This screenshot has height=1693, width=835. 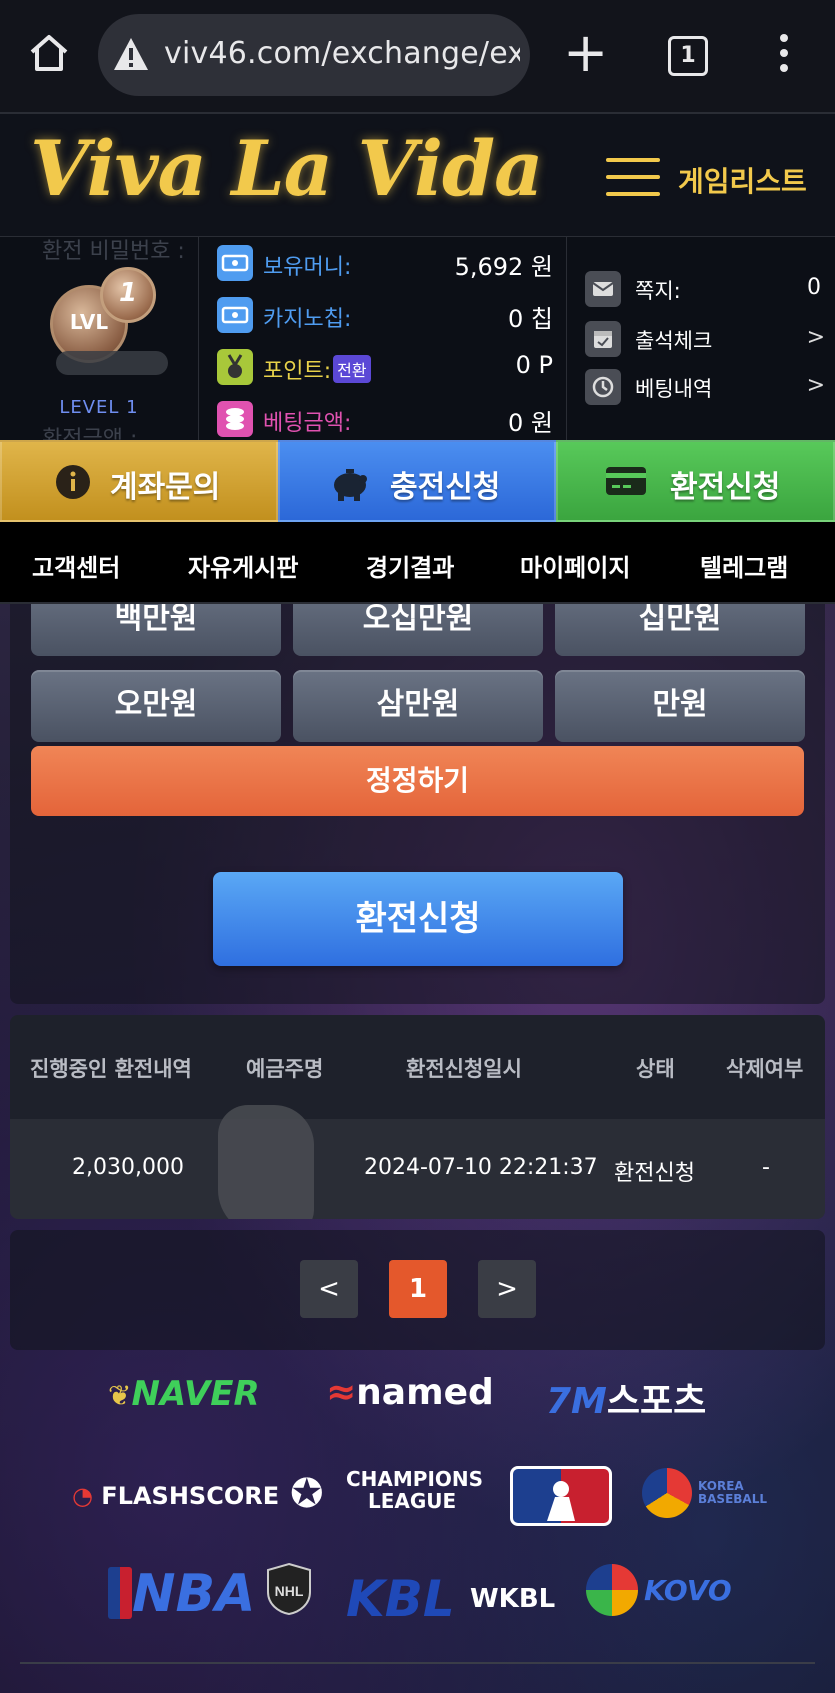 I want to click on nba-logo: NBA, so click(x=181, y=1594).